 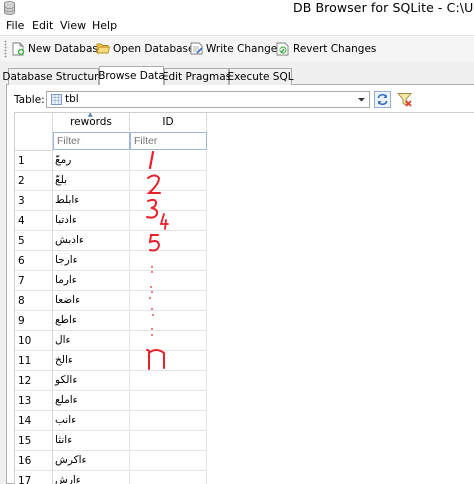 What do you see at coordinates (404, 99) in the screenshot?
I see `clear-filters-icon` at bounding box center [404, 99].